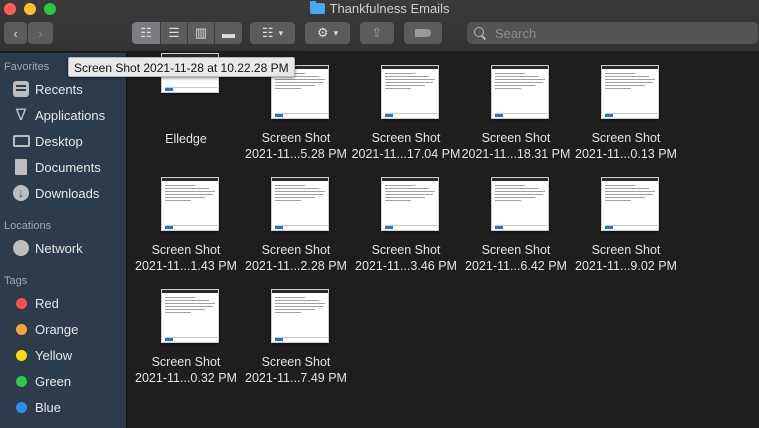 Image resolution: width=759 pixels, height=428 pixels. What do you see at coordinates (68, 167) in the screenshot?
I see `sidebar-item-label: Documents` at bounding box center [68, 167].